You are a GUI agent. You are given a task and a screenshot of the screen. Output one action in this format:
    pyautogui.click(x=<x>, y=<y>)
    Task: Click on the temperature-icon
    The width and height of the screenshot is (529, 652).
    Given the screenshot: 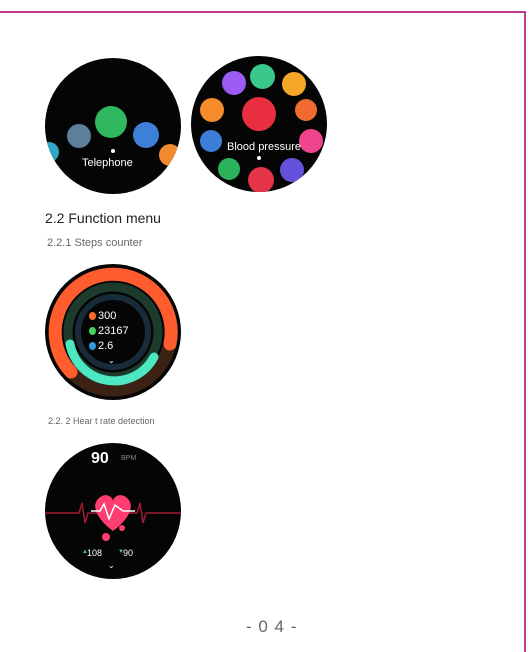 What is the action you would take?
    pyautogui.click(x=261, y=179)
    